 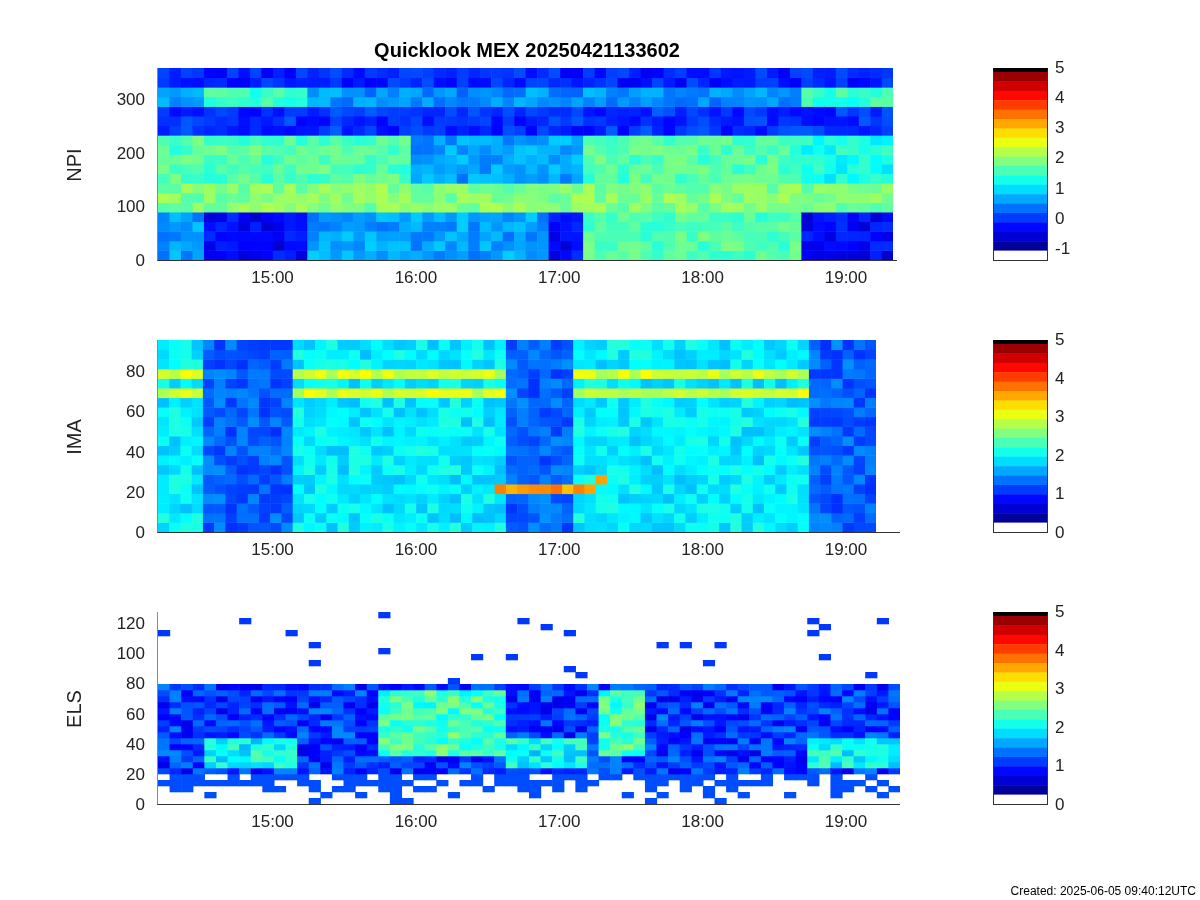 I want to click on y-tick-label: 200, so click(x=130, y=153).